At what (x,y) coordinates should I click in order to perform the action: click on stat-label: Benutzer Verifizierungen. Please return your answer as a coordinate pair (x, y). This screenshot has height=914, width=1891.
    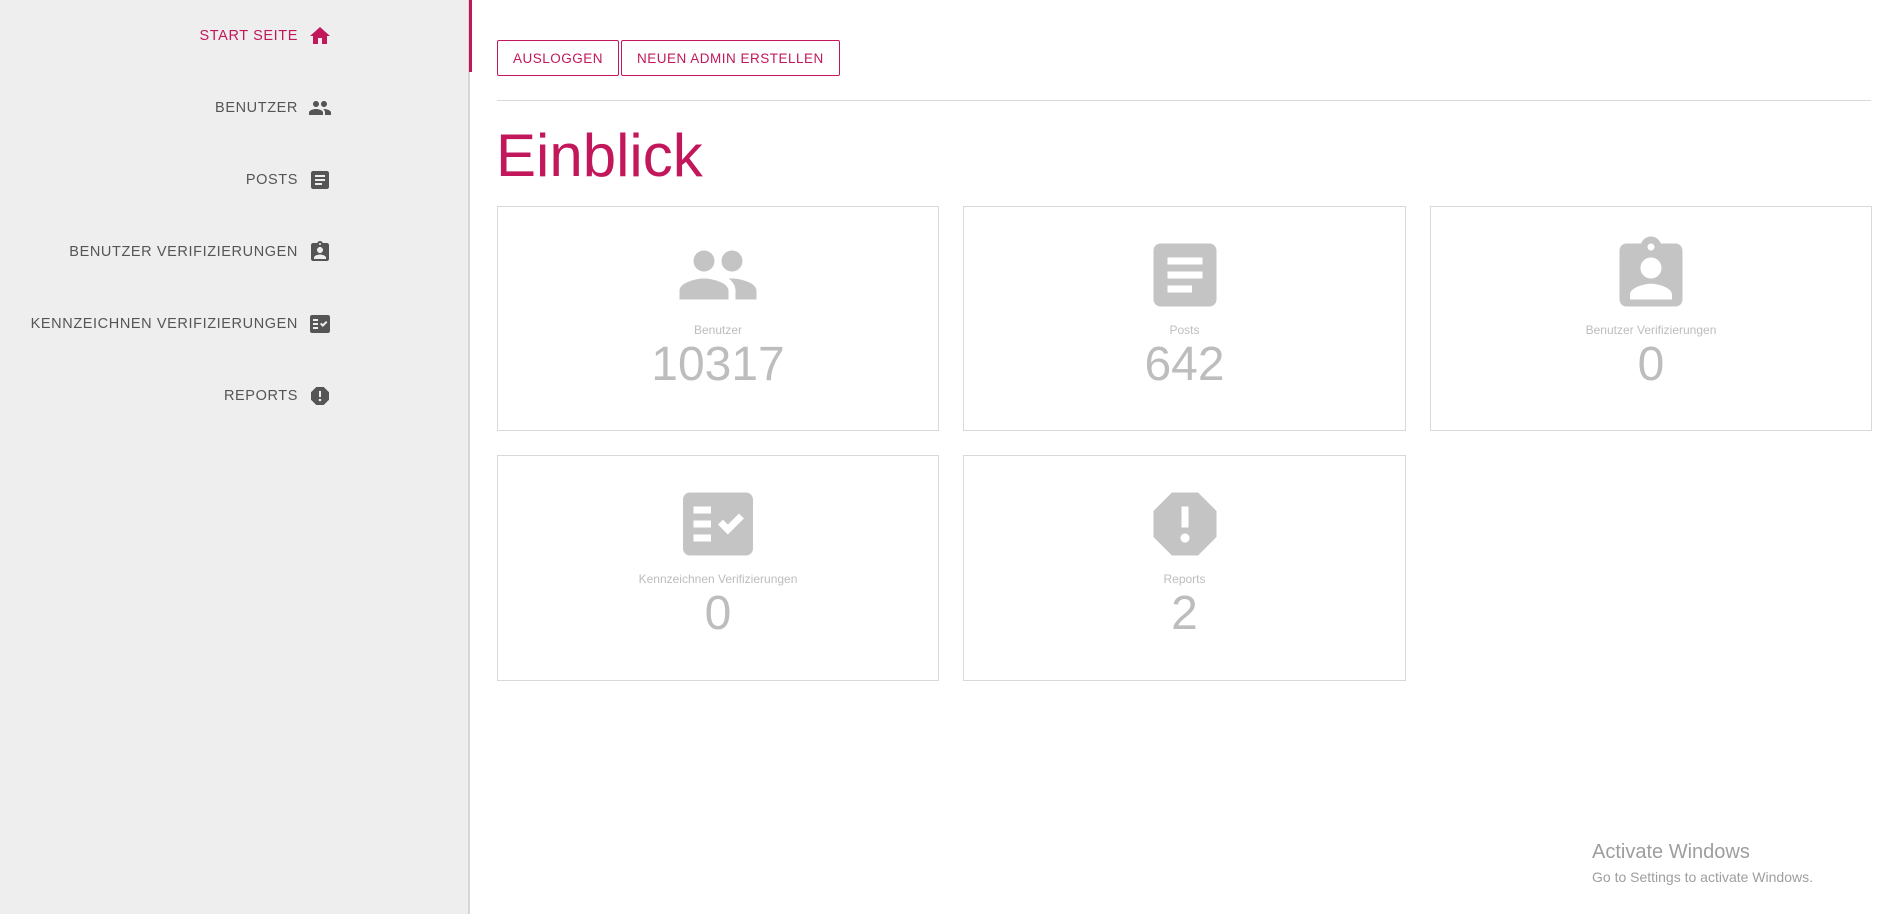
    Looking at the image, I should click on (1651, 330).